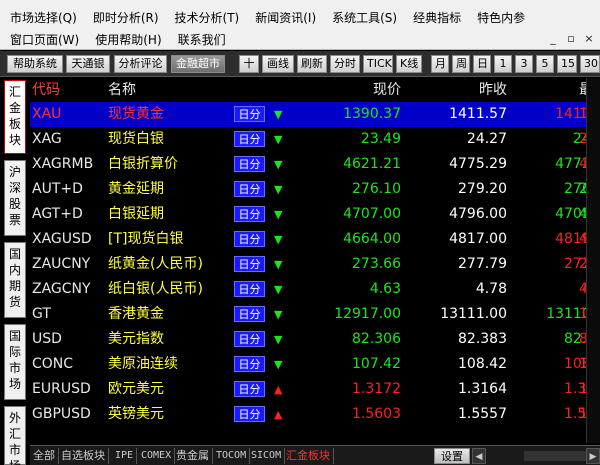  I want to click on scroll-right-icon: ▶, so click(593, 456).